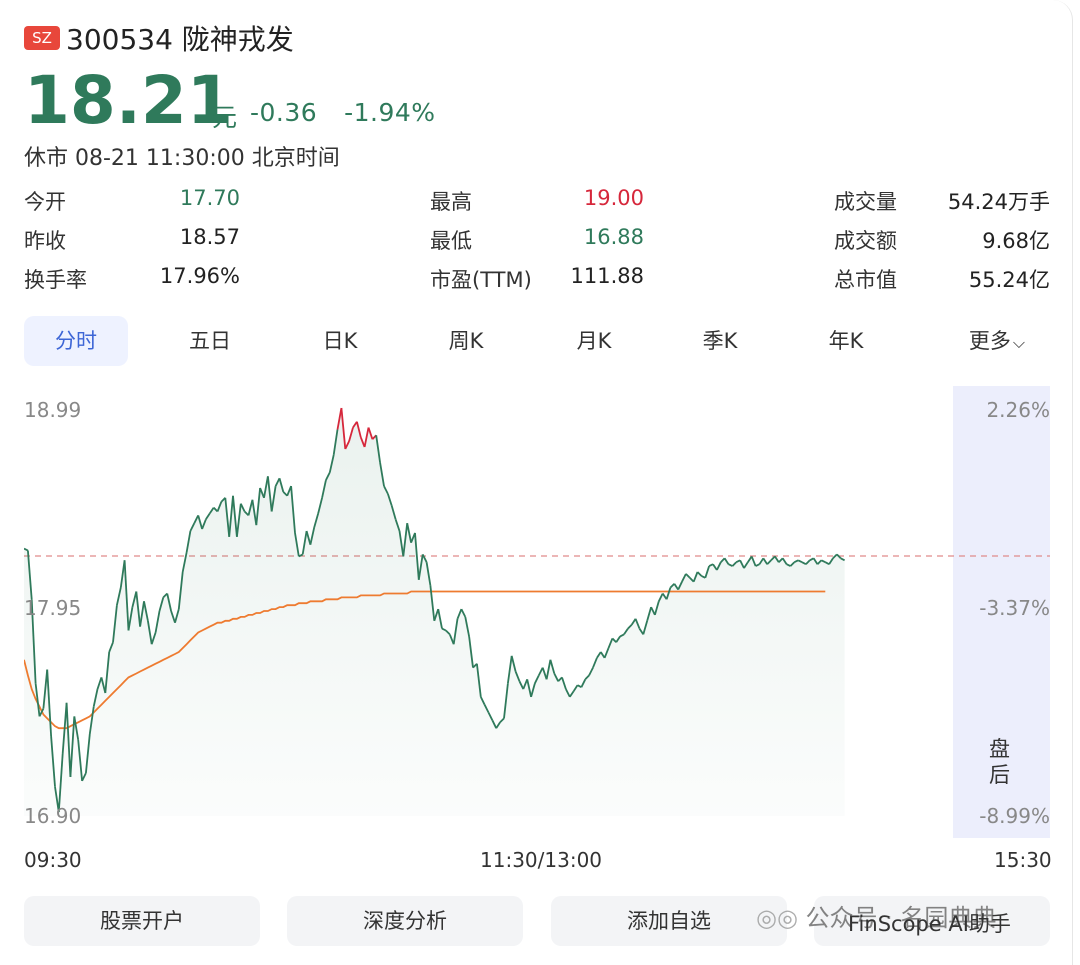 This screenshot has height=965, width=1080. Describe the element at coordinates (1018, 410) in the screenshot. I see `pct-label-top: 2.26%` at that location.